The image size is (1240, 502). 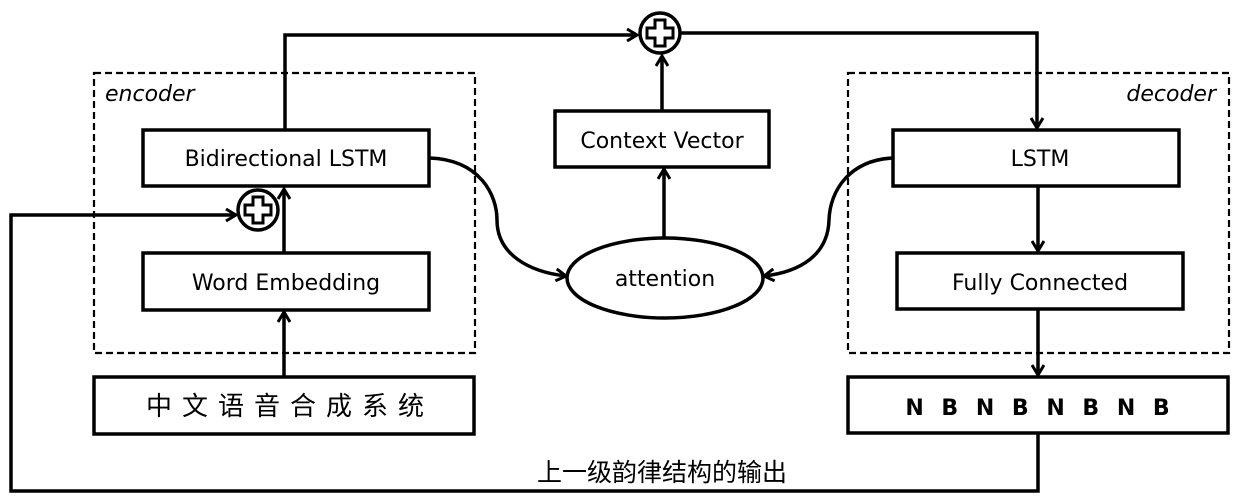 What do you see at coordinates (290, 407) in the screenshot?
I see `input-text-label: 中文语音合成系统` at bounding box center [290, 407].